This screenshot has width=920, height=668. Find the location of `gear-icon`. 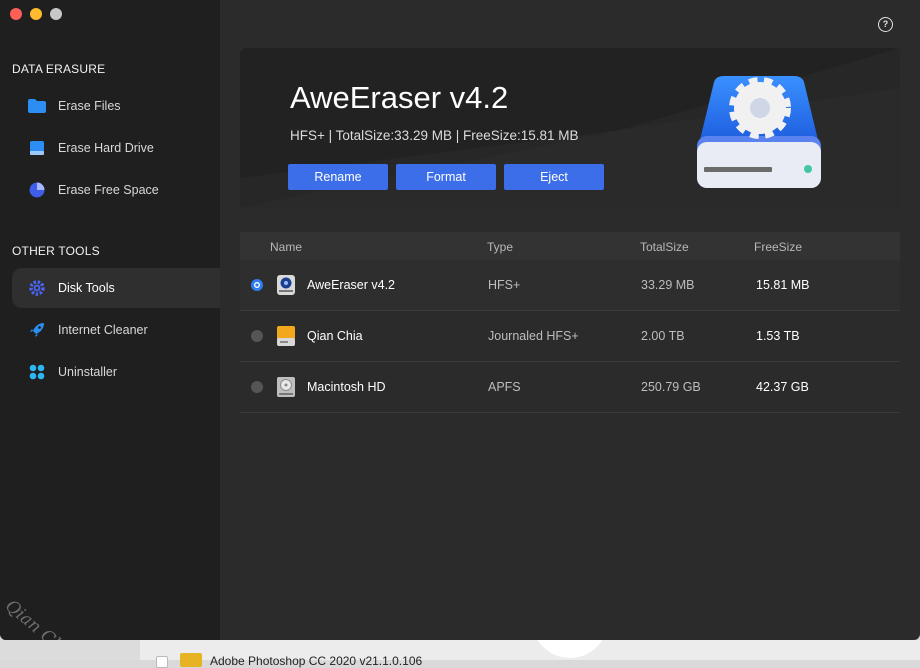

gear-icon is located at coordinates (37, 288).